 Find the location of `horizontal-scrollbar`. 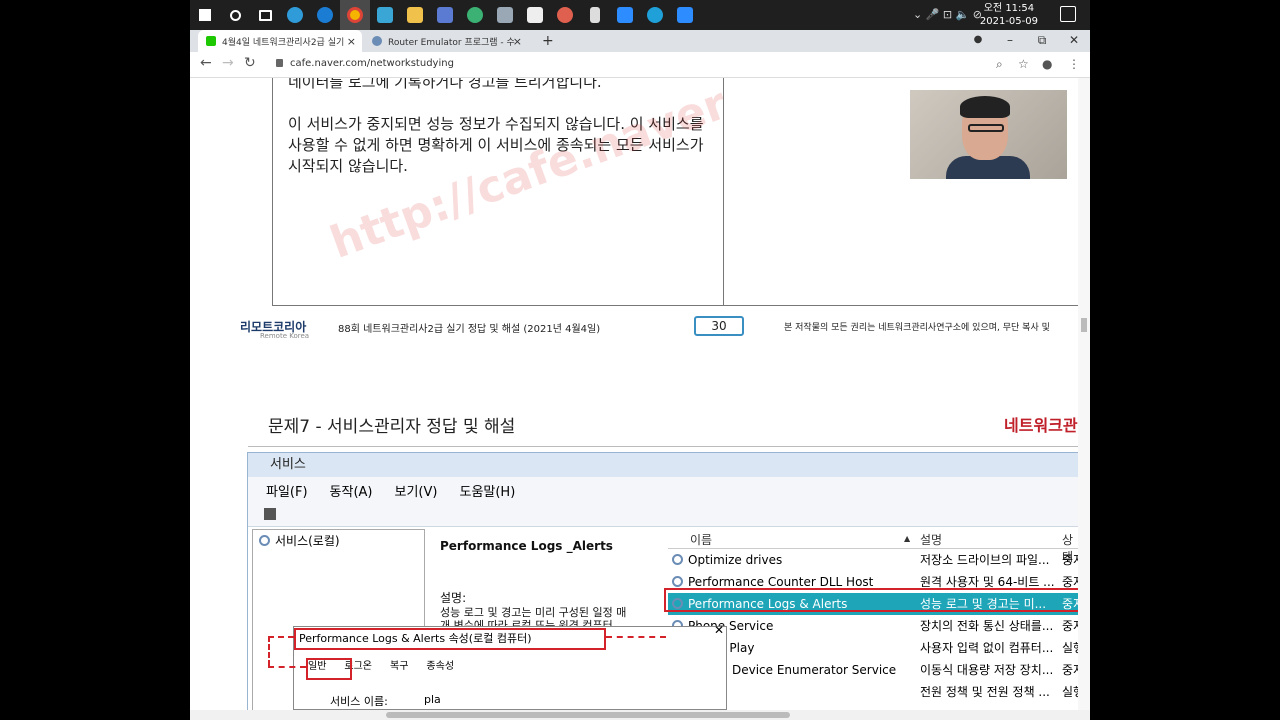

horizontal-scrollbar is located at coordinates (640, 715).